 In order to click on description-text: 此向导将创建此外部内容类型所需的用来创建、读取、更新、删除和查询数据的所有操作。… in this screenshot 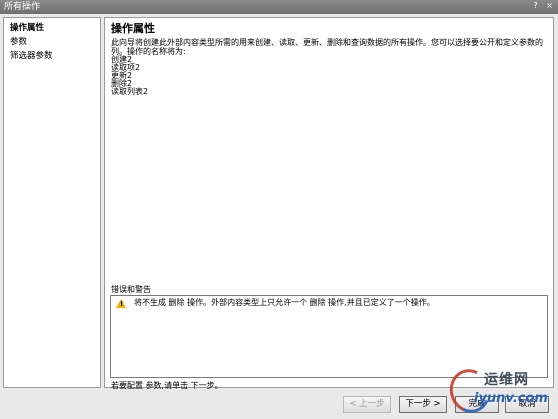, I will do `click(327, 47)`.